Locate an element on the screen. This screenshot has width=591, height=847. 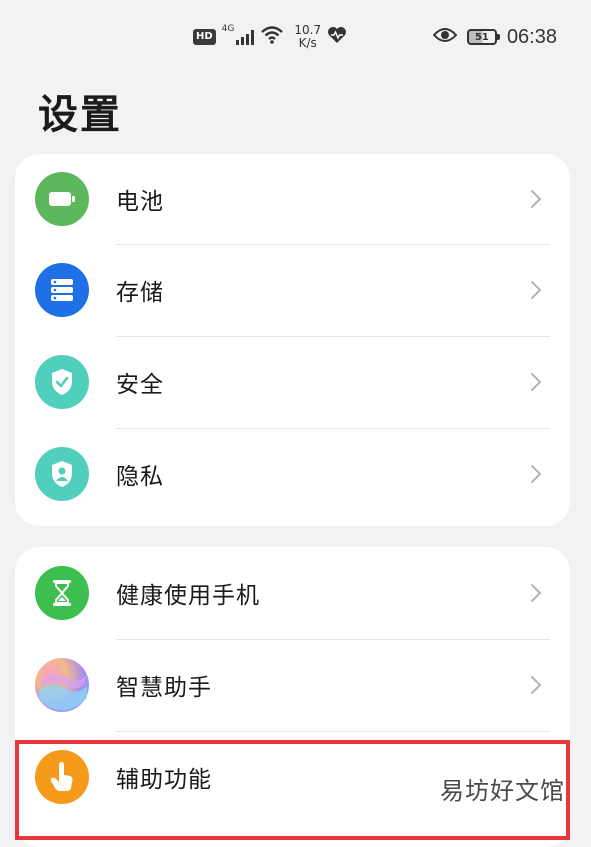
hourglass-icon is located at coordinates (62, 593).